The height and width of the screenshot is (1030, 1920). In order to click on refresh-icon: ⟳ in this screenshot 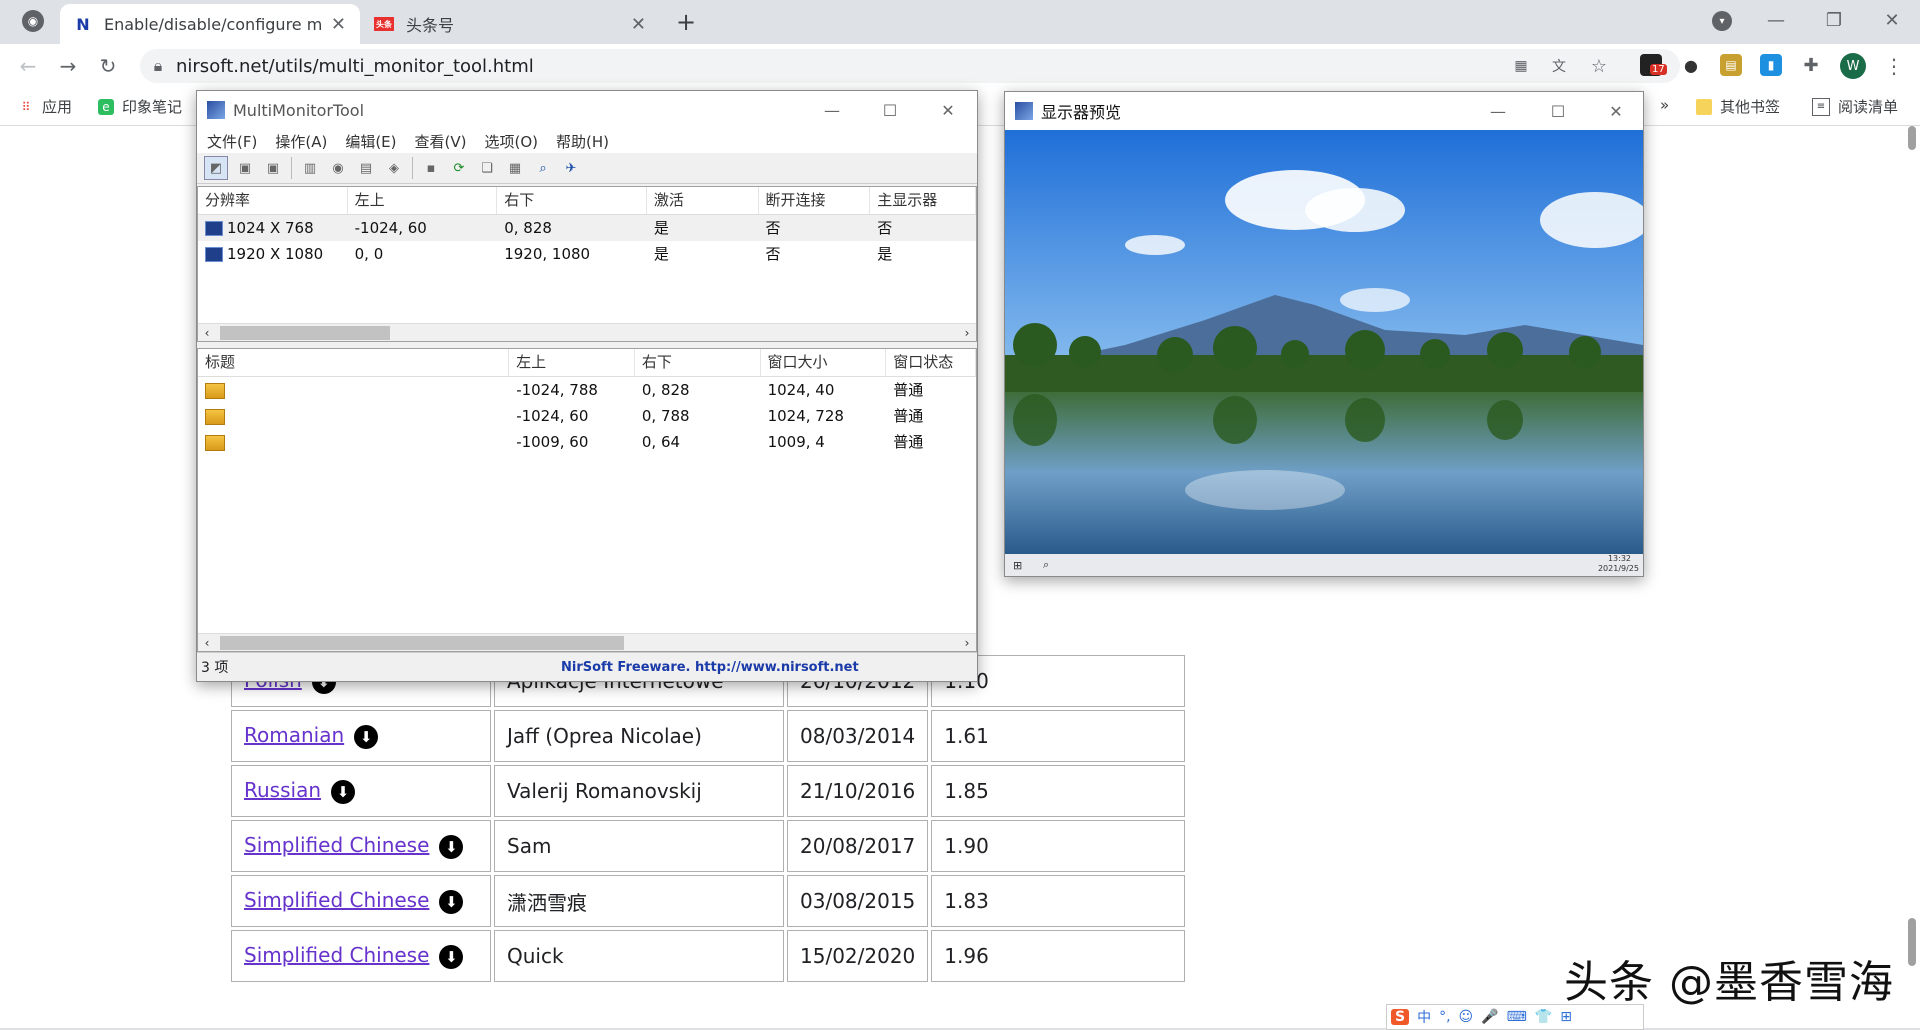, I will do `click(459, 168)`.